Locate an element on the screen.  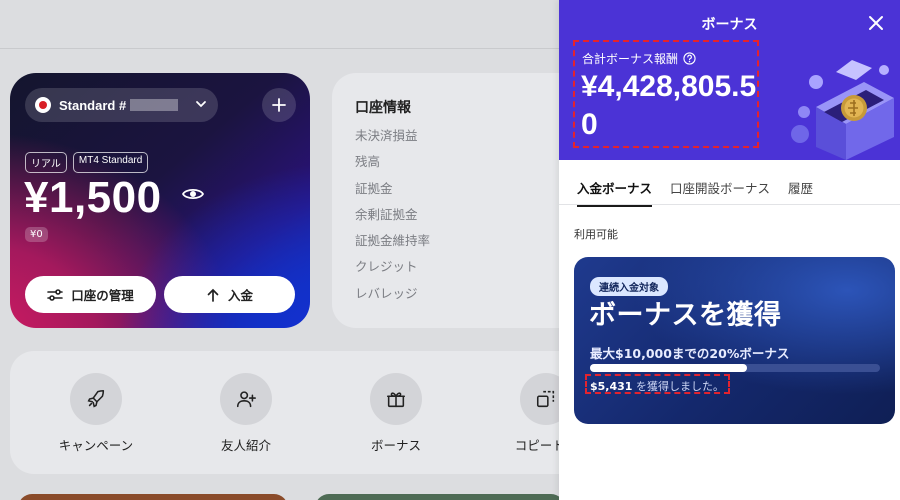
add-account-button is located at coordinates (279, 105).